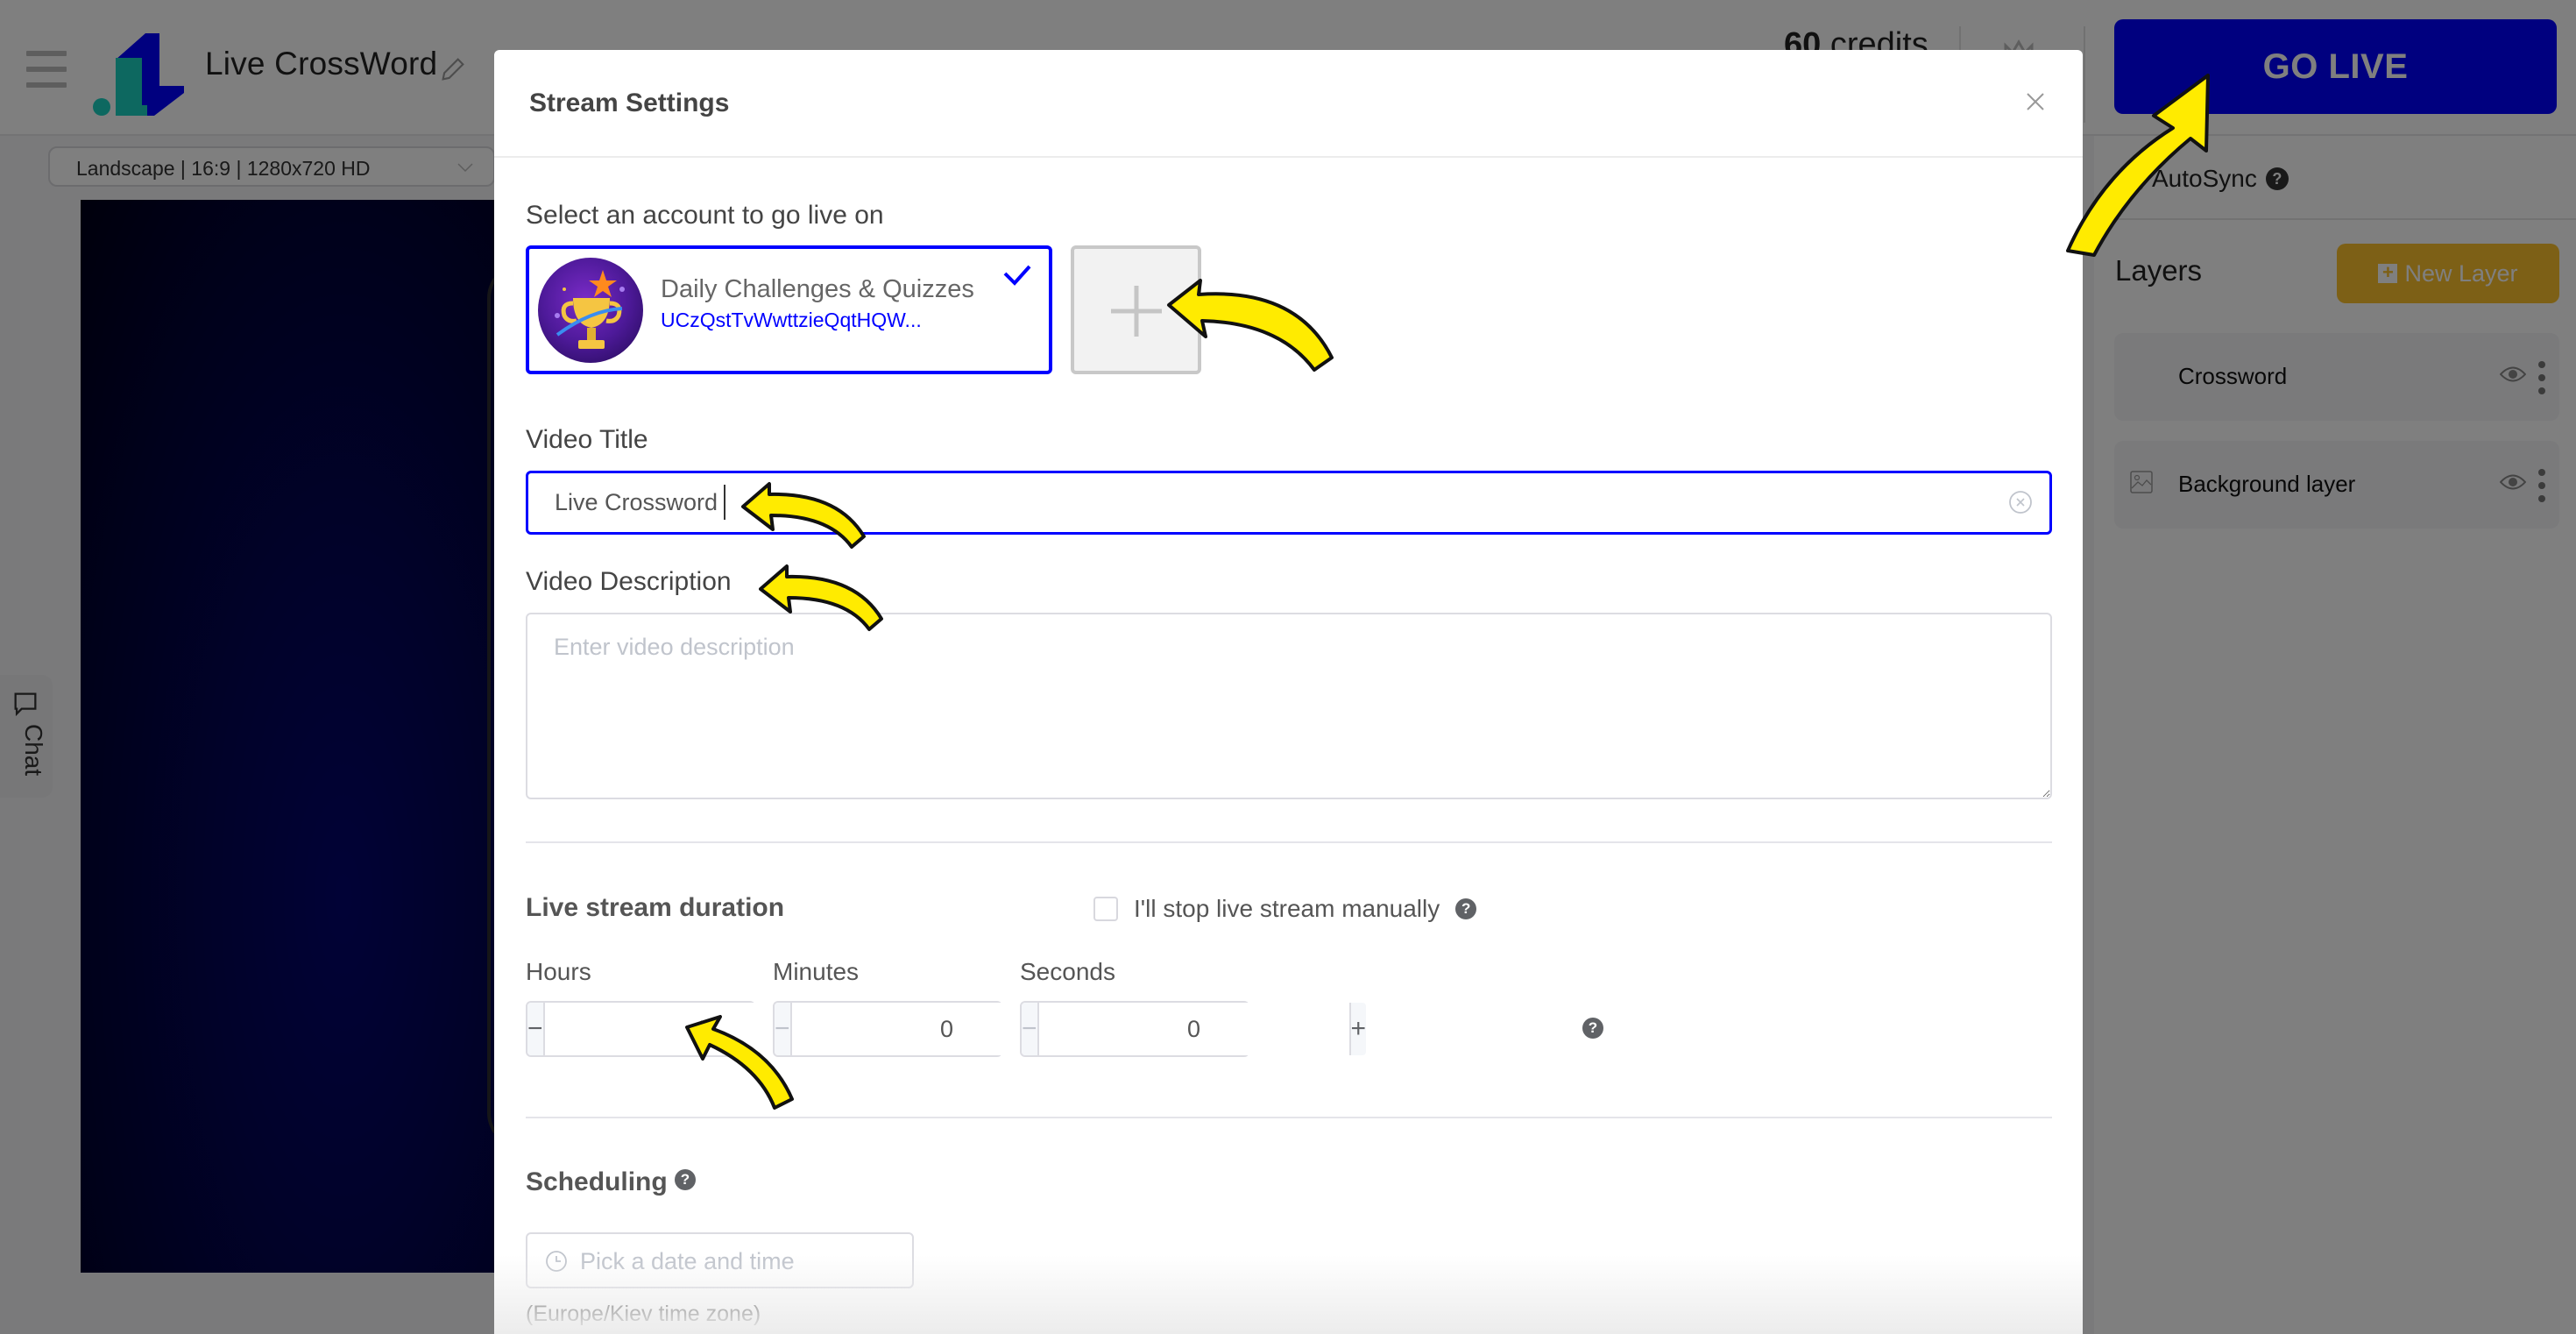 Image resolution: width=2576 pixels, height=1334 pixels. What do you see at coordinates (629, 103) in the screenshot?
I see `dialog-title: Stream Settings` at bounding box center [629, 103].